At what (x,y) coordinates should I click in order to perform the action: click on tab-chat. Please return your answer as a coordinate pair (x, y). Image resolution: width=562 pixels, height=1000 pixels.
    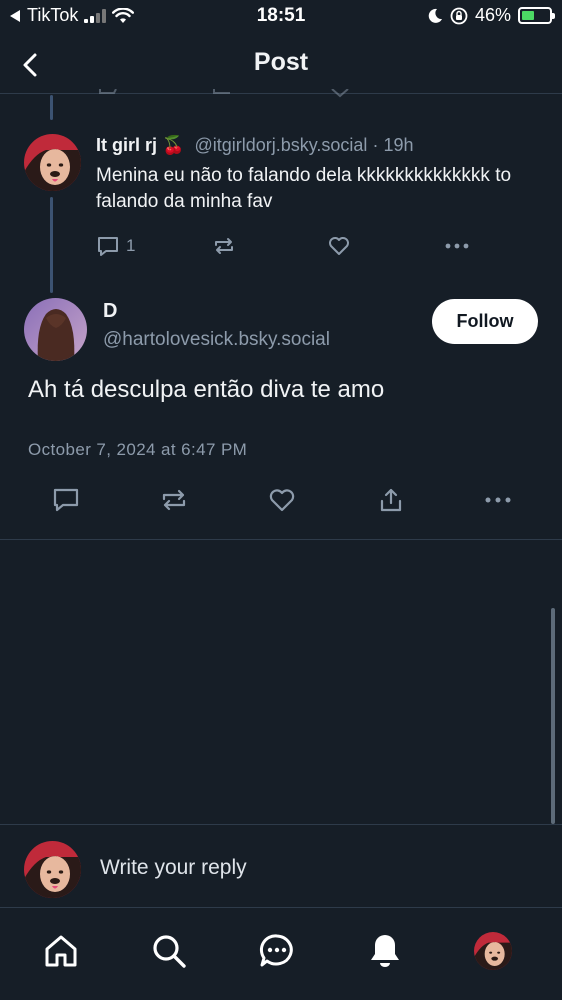
    Looking at the image, I should click on (277, 951).